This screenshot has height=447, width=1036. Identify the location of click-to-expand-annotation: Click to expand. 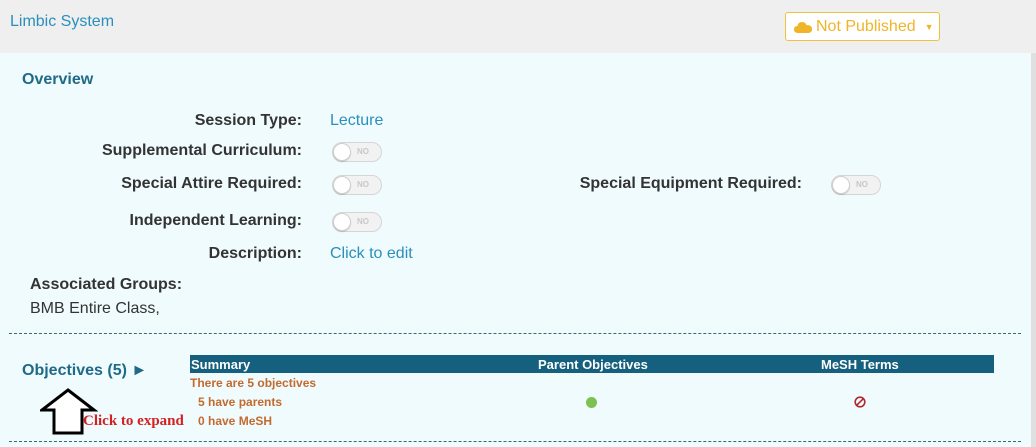
(133, 421).